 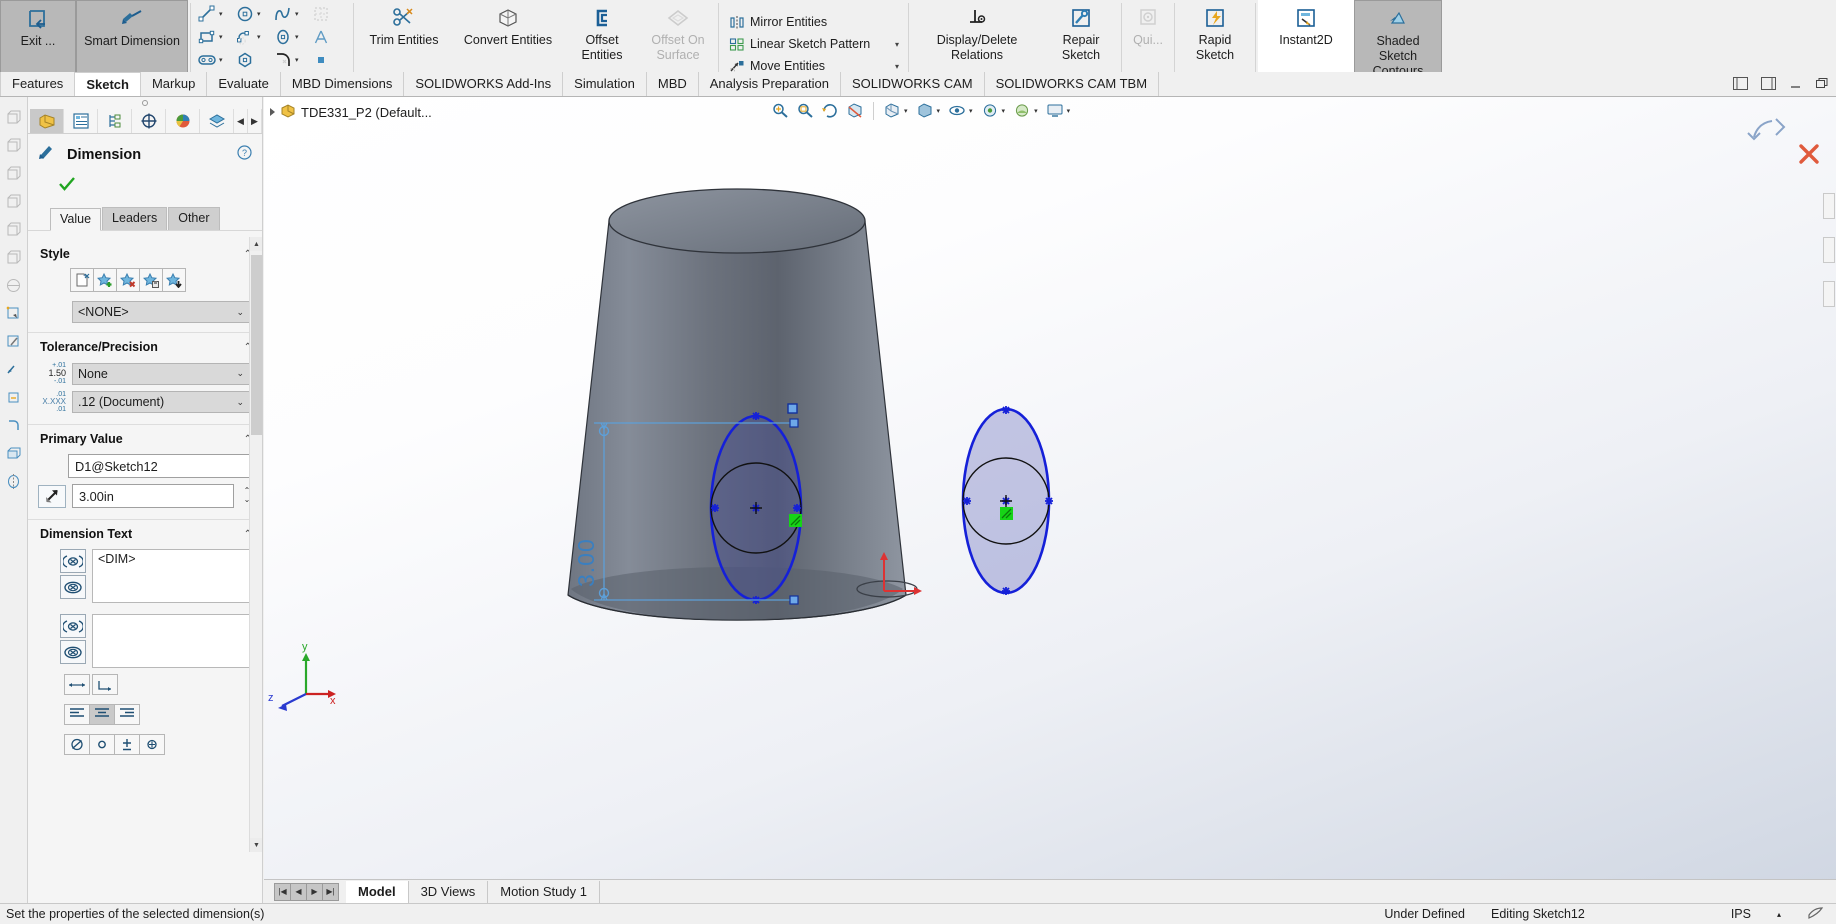 What do you see at coordinates (1007, 500) in the screenshot?
I see `sketch-ellipse-right` at bounding box center [1007, 500].